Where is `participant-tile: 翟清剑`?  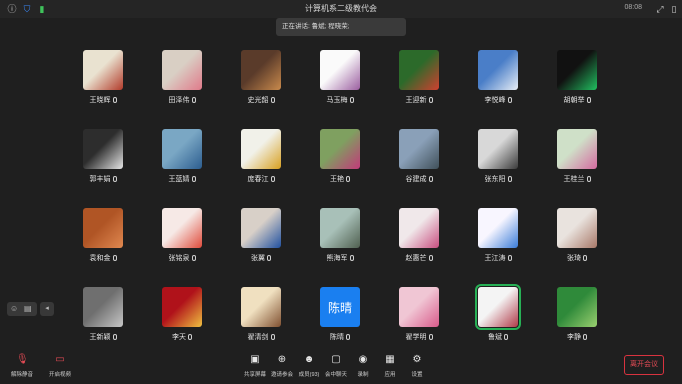
participant-tile: 翟清剑 is located at coordinates (261, 318).